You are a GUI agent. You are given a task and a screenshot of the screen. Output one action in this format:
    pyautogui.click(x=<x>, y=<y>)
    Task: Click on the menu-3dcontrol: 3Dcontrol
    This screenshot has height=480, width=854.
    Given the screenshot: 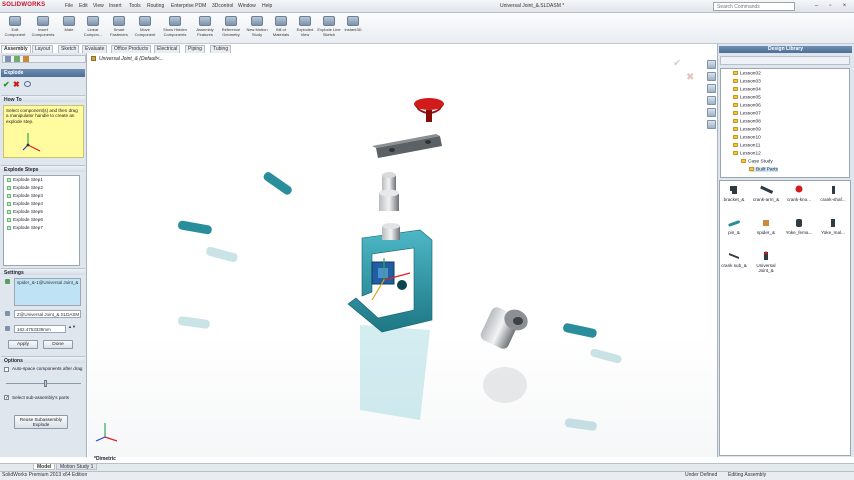 What is the action you would take?
    pyautogui.click(x=222, y=6)
    